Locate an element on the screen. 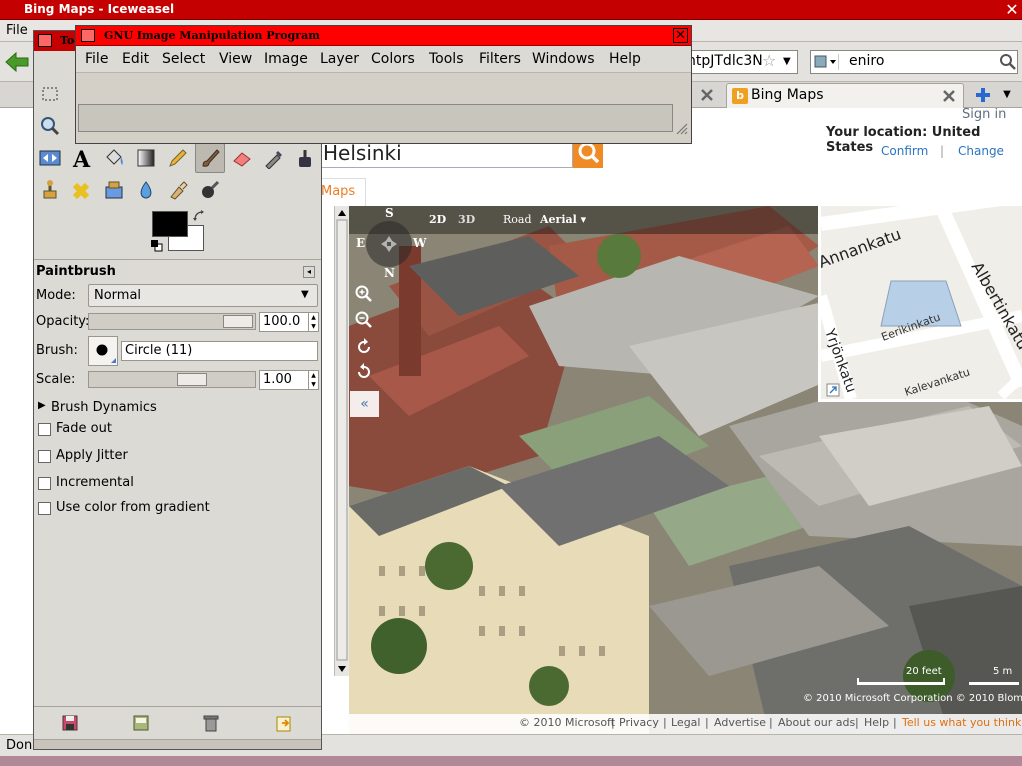 This screenshot has height=766, width=1022. map-road-button: Road is located at coordinates (517, 219).